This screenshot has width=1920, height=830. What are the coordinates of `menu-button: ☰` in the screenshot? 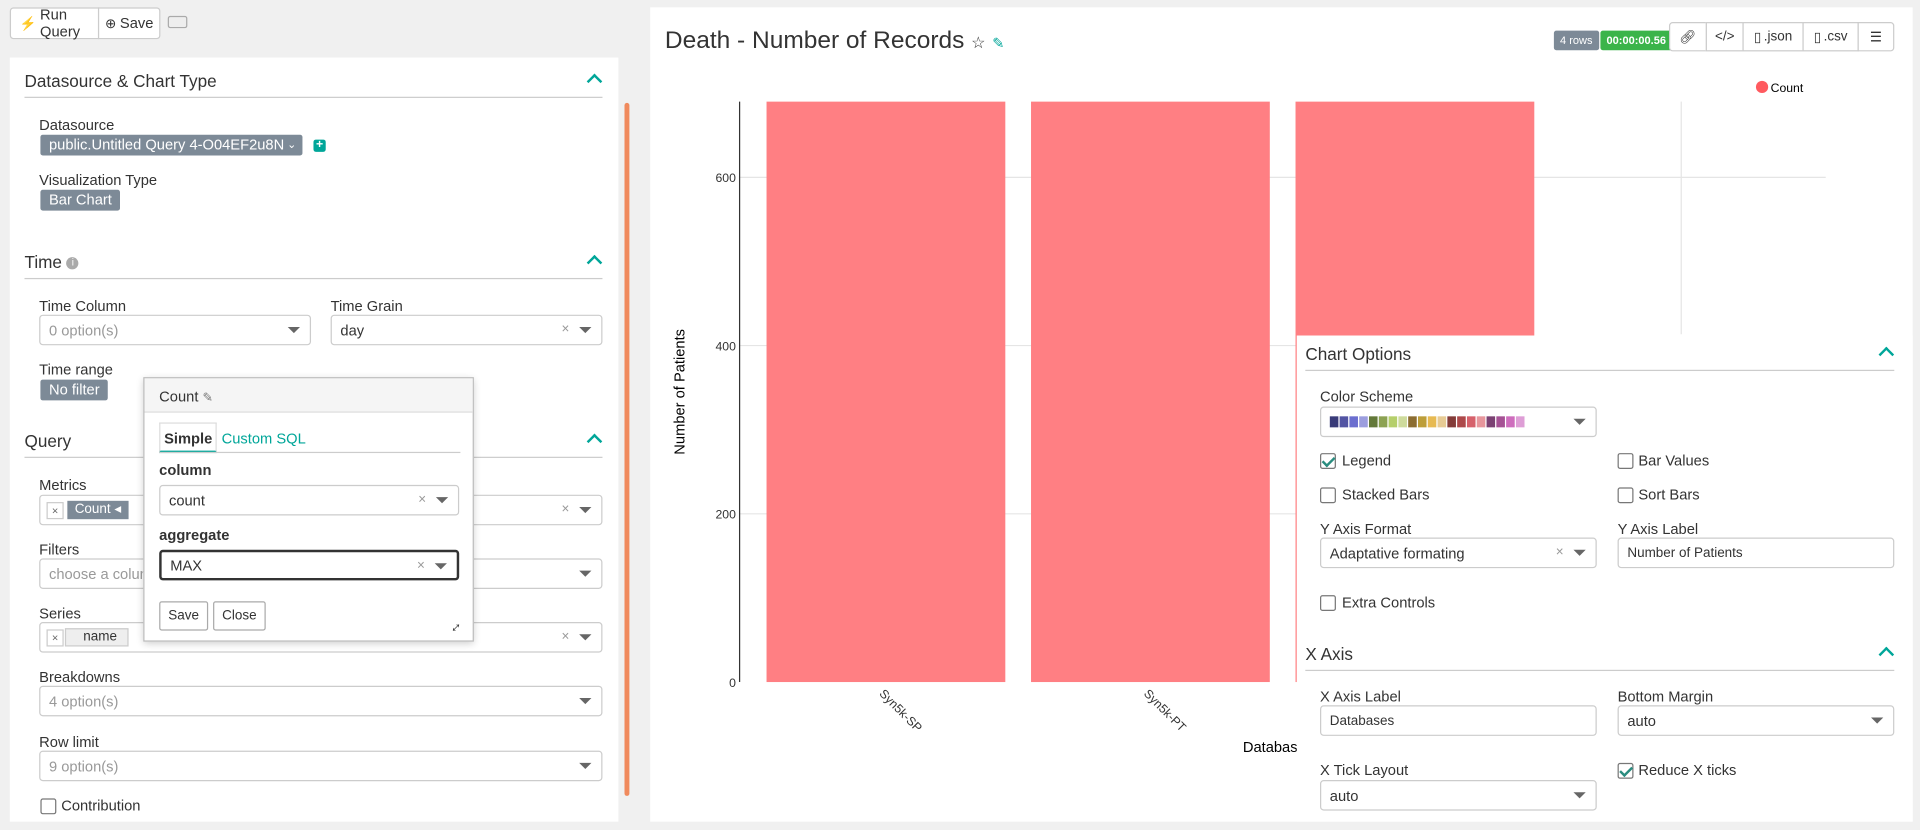 It's located at (1876, 37).